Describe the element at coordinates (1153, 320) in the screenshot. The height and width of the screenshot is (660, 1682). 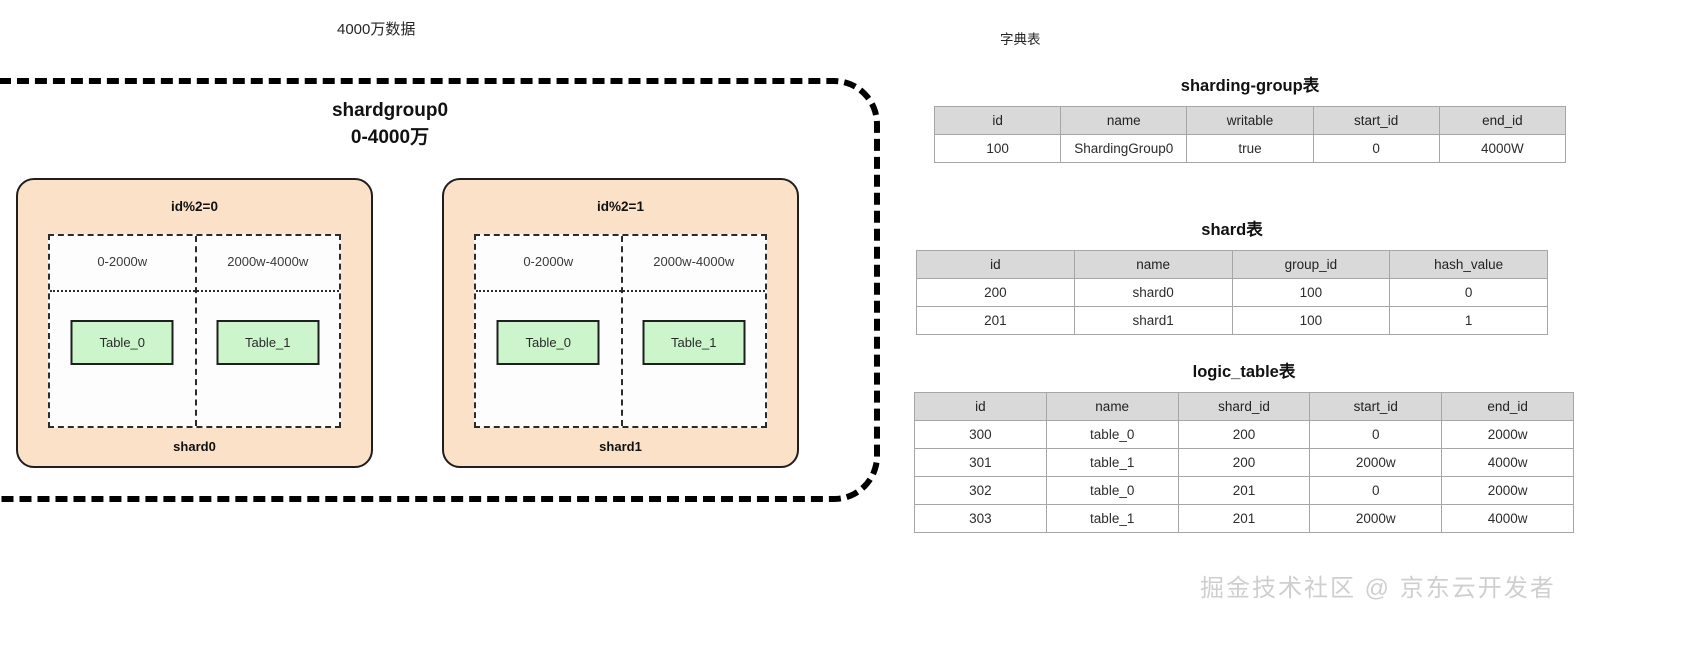
I see `table-cell-value: shard1` at that location.